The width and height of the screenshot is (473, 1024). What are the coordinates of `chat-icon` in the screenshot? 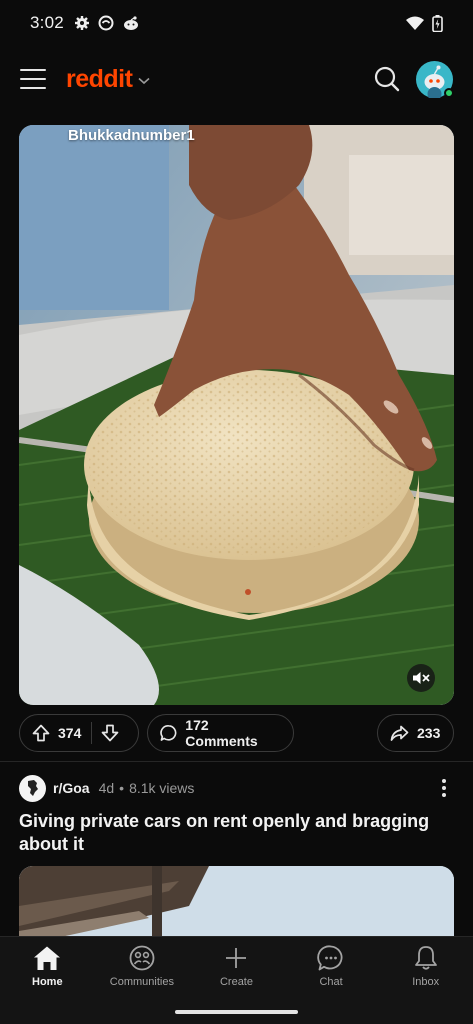 It's located at (330, 958).